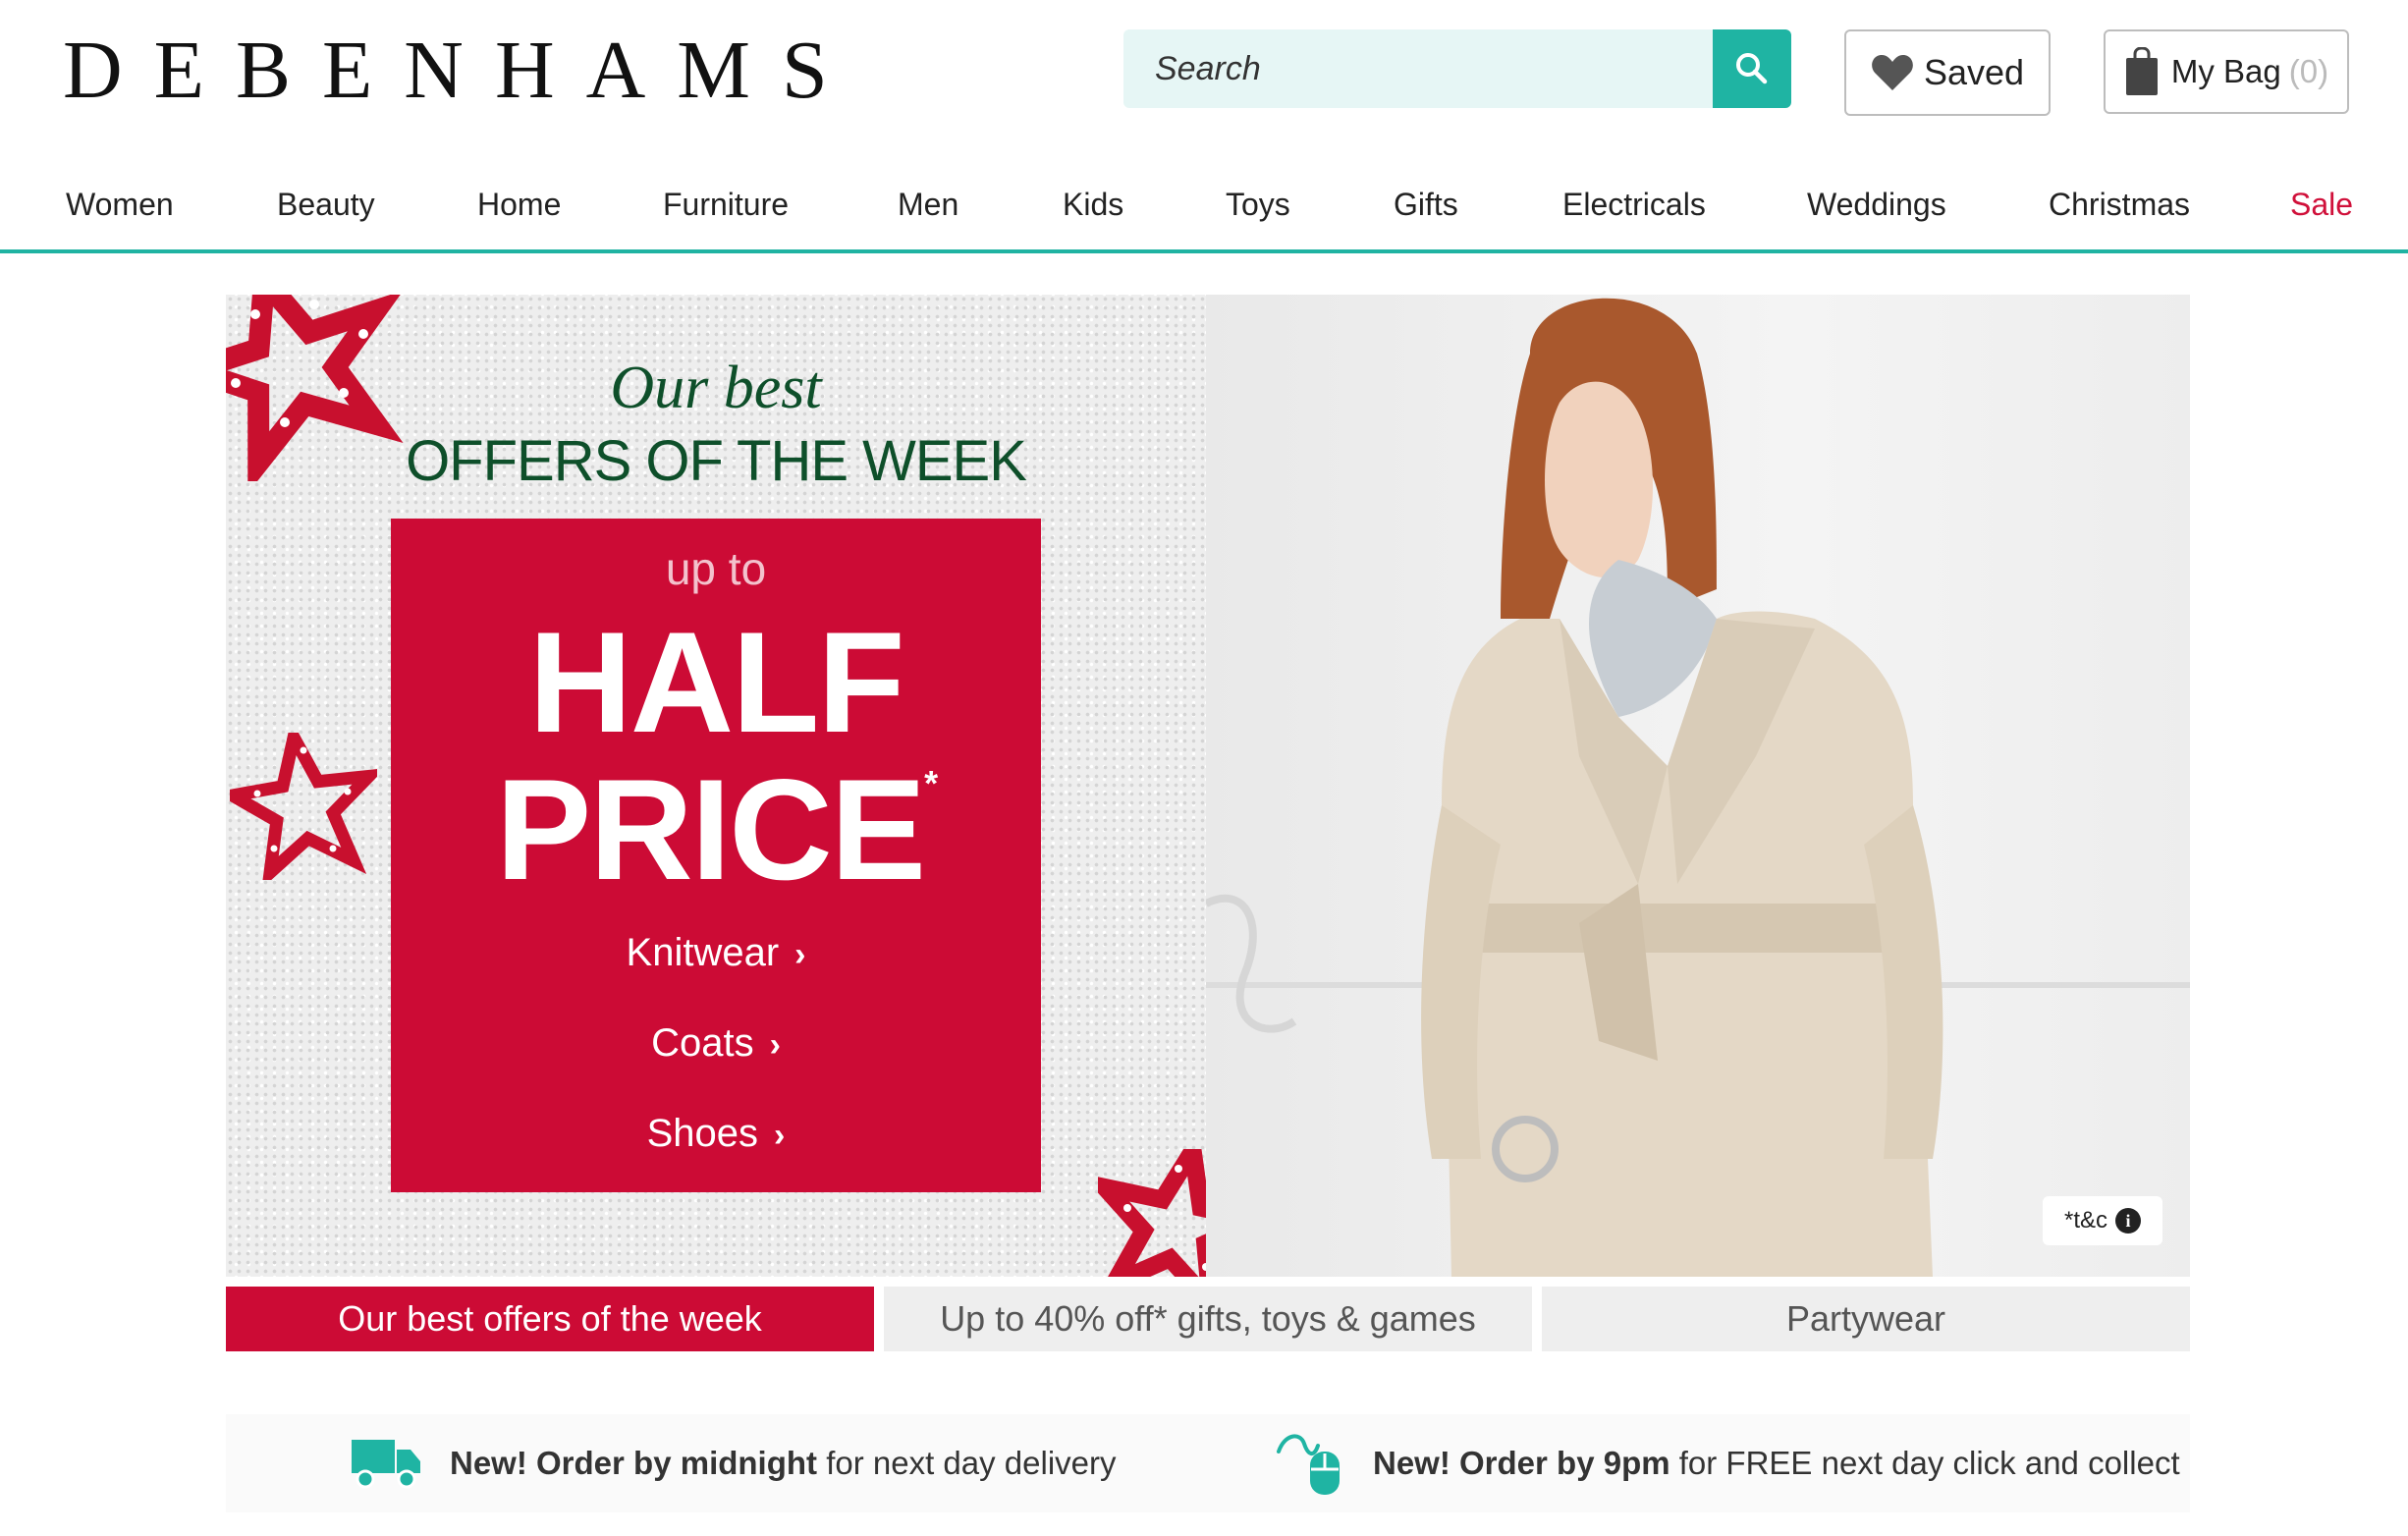 The height and width of the screenshot is (1536, 2408). Describe the element at coordinates (120, 205) in the screenshot. I see `nav-item-women: Women` at that location.